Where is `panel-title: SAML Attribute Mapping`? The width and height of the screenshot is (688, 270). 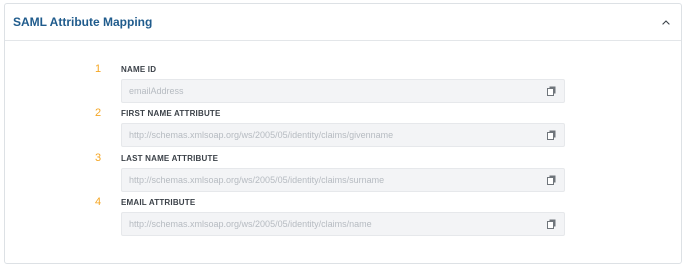
panel-title: SAML Attribute Mapping is located at coordinates (83, 22).